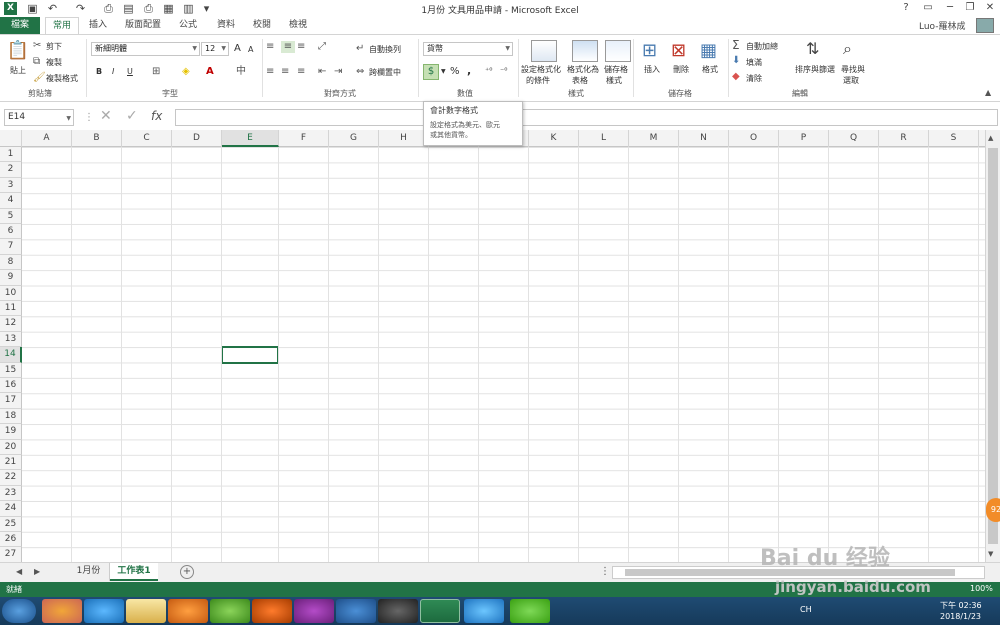  I want to click on column-header-F: F, so click(304, 138).